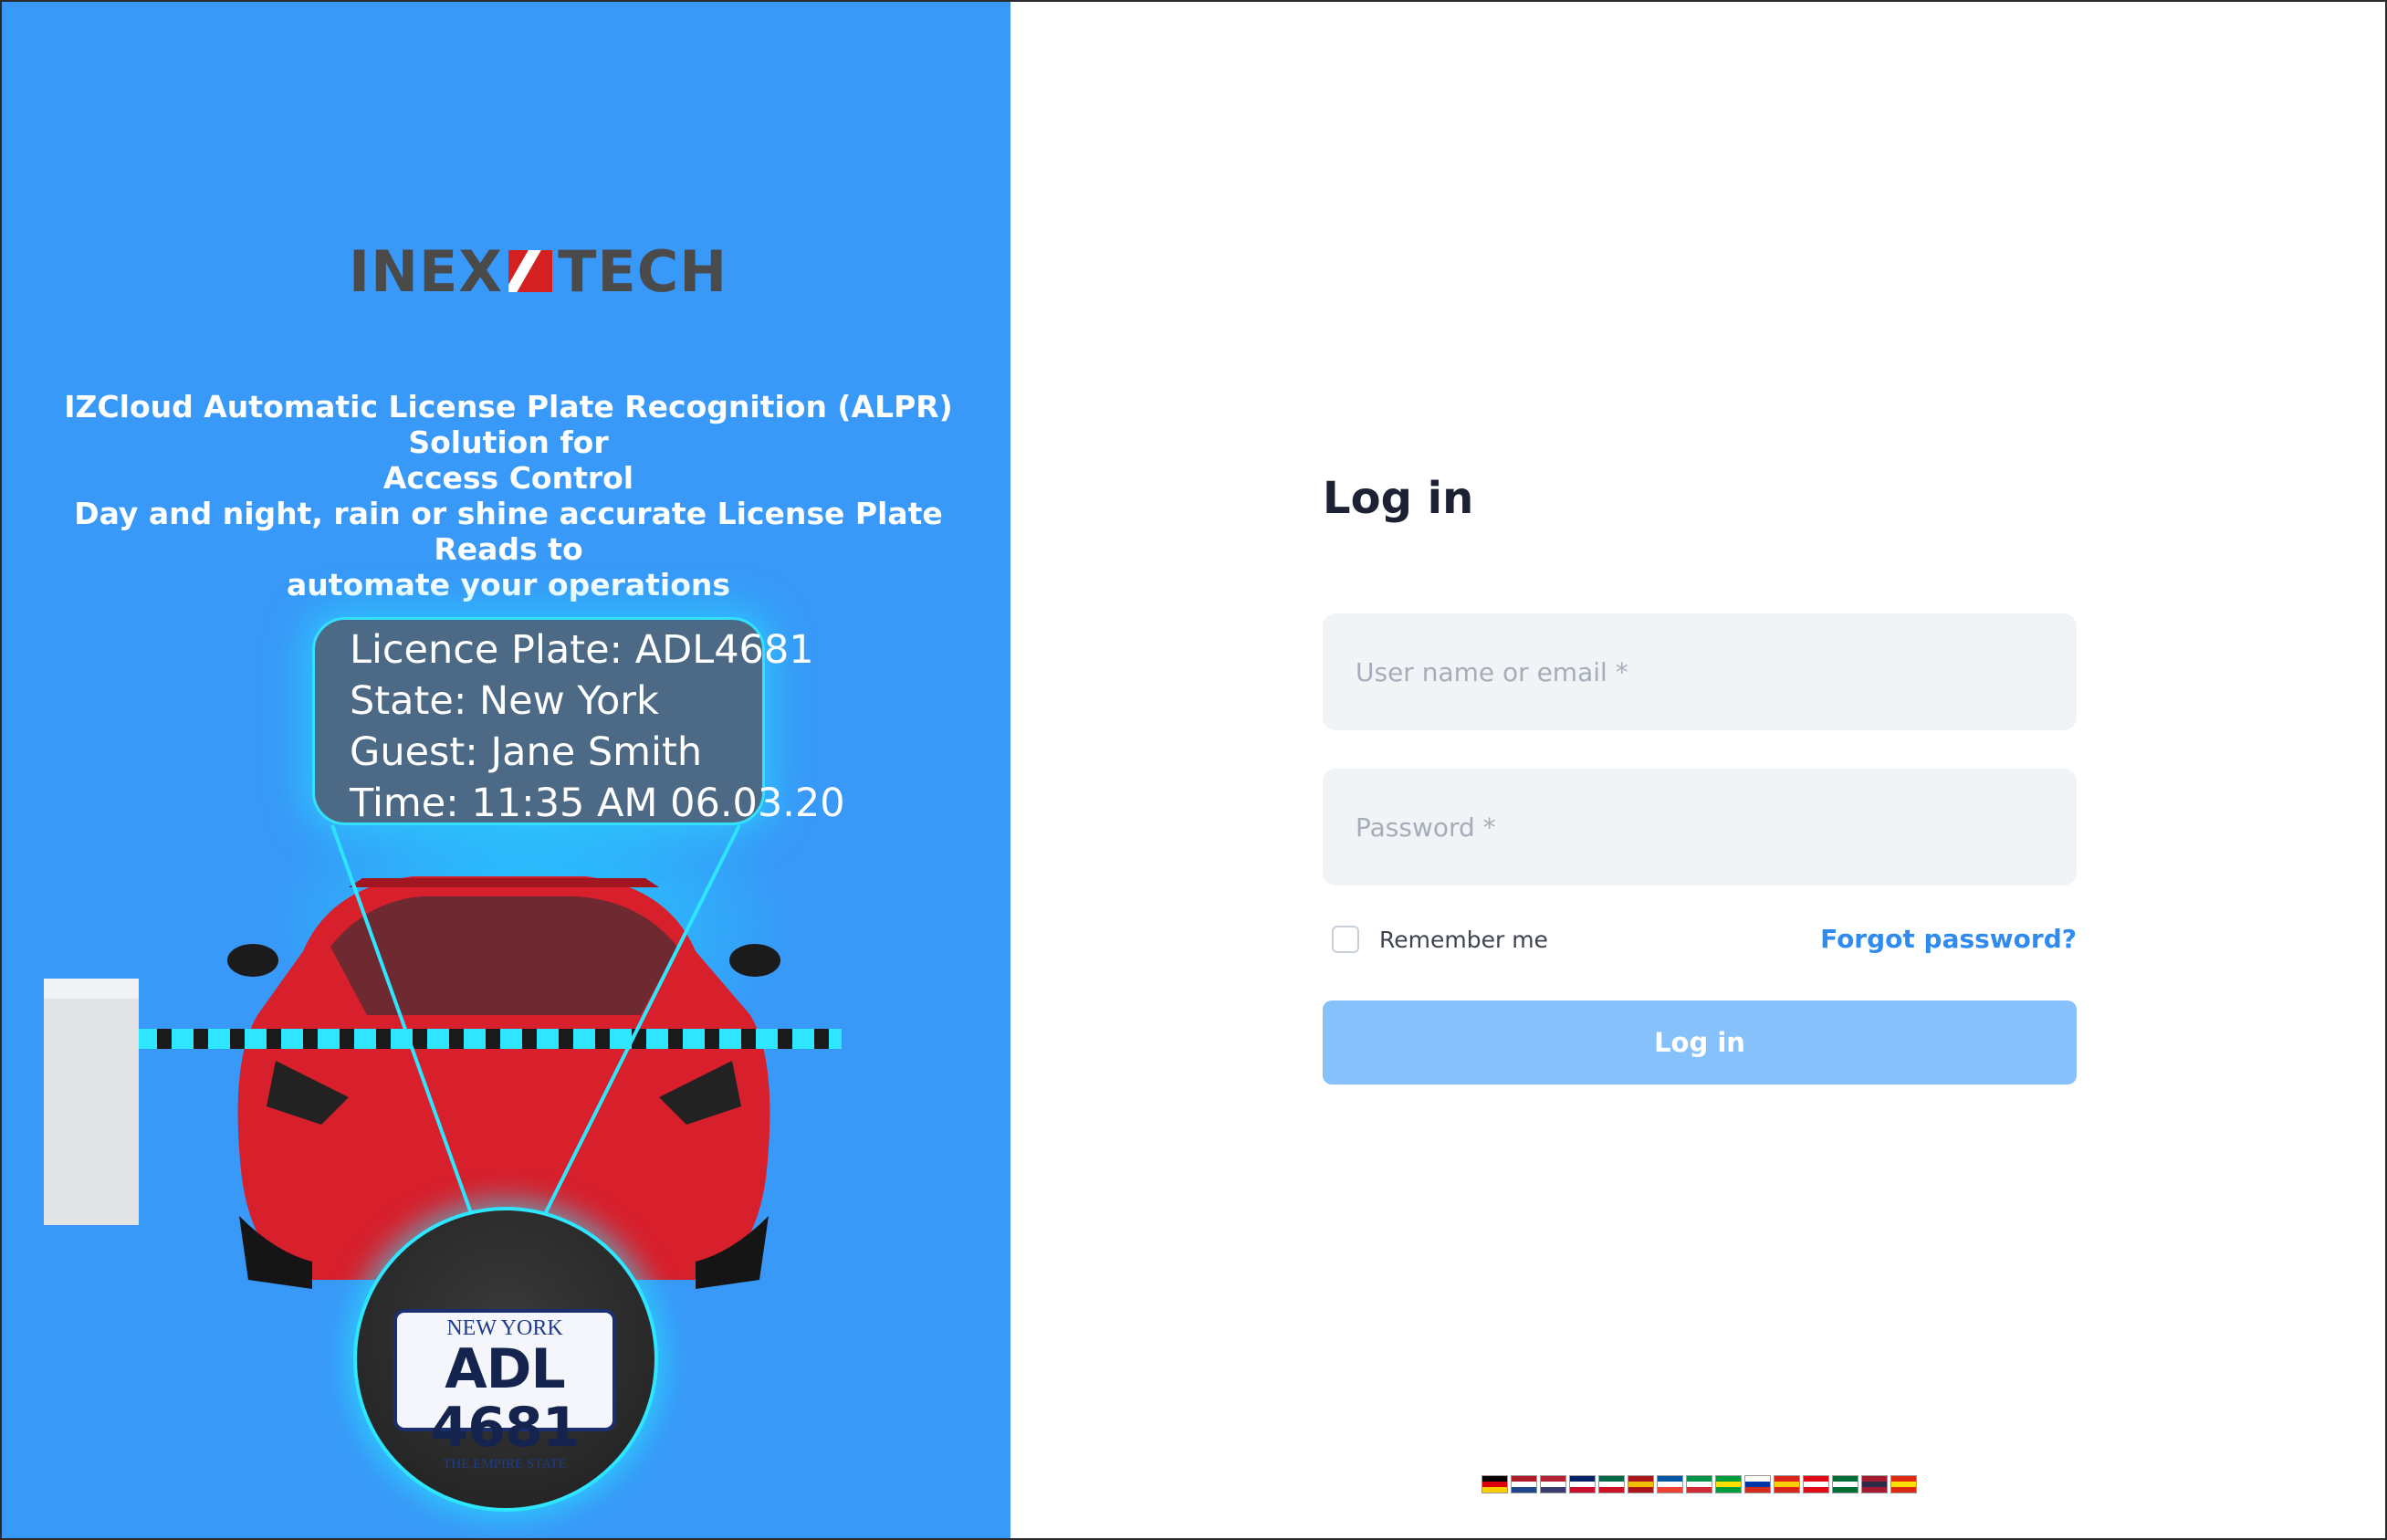 Image resolution: width=2387 pixels, height=1540 pixels. I want to click on page-title: Log in, so click(1398, 498).